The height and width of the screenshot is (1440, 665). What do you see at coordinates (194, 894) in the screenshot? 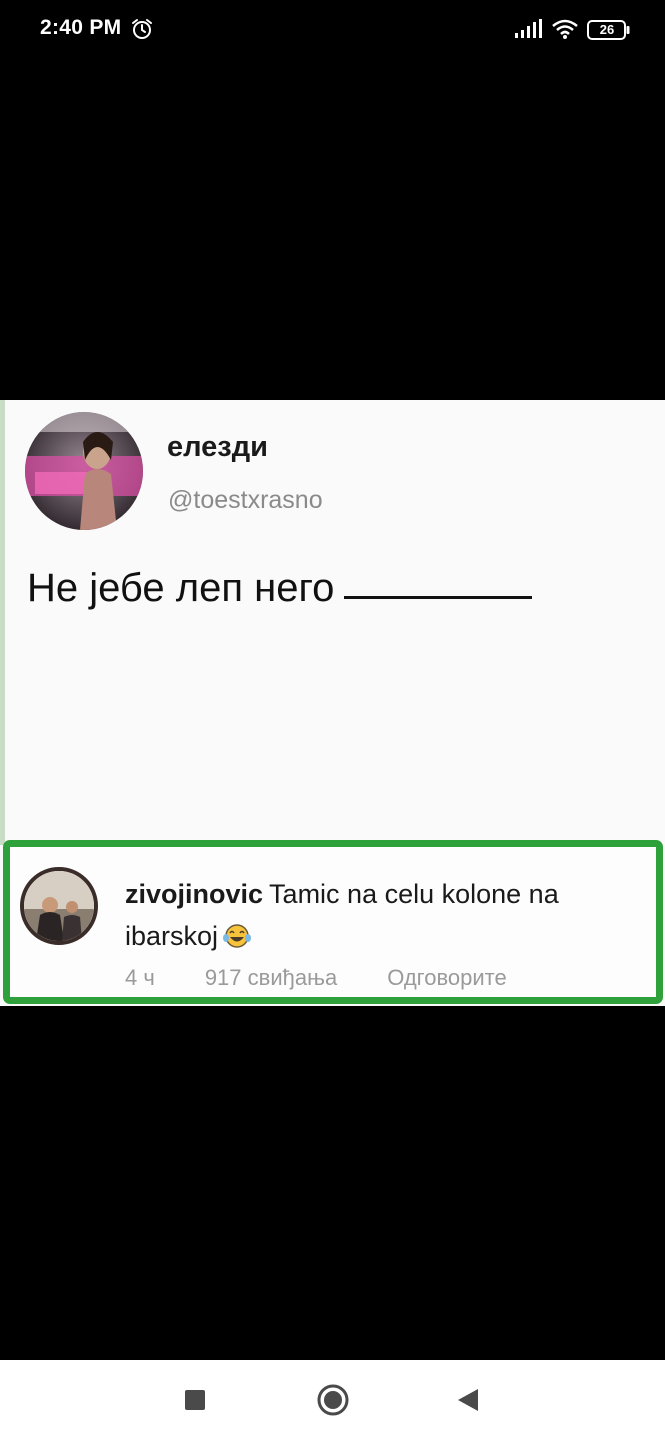
I see `comment-username: zivojinovic` at bounding box center [194, 894].